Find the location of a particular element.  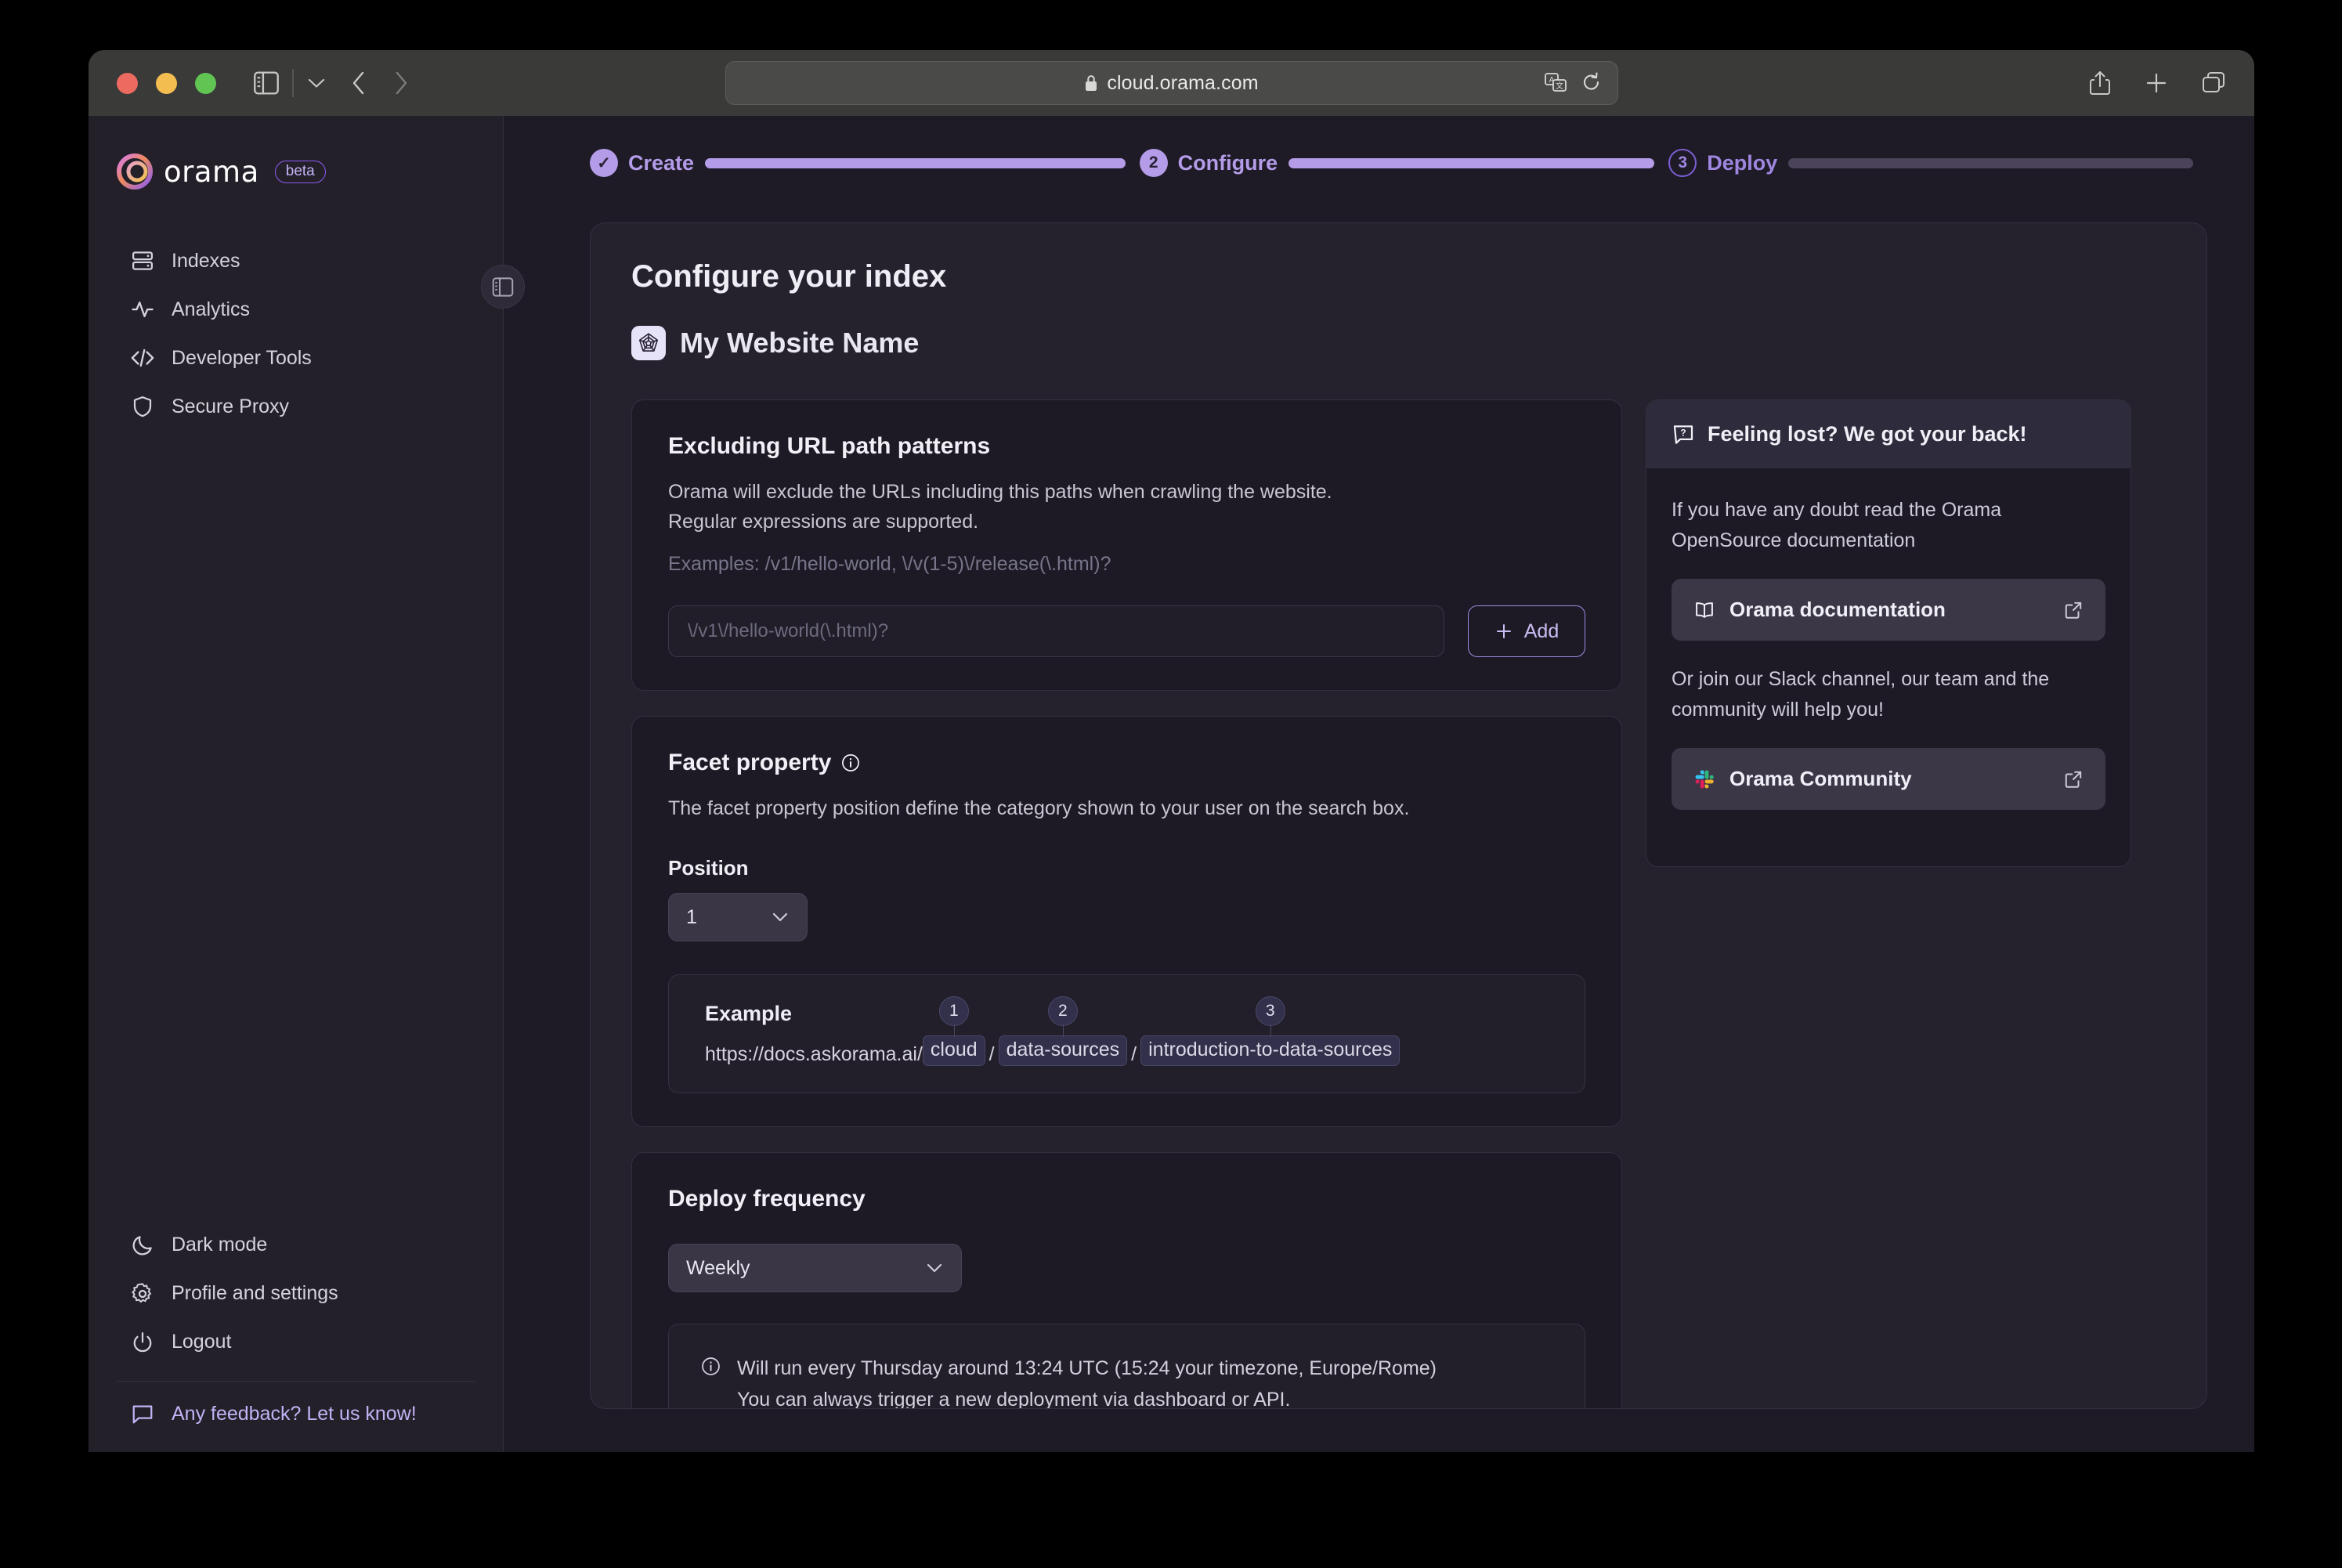

add-button: Add is located at coordinates (1526, 631).